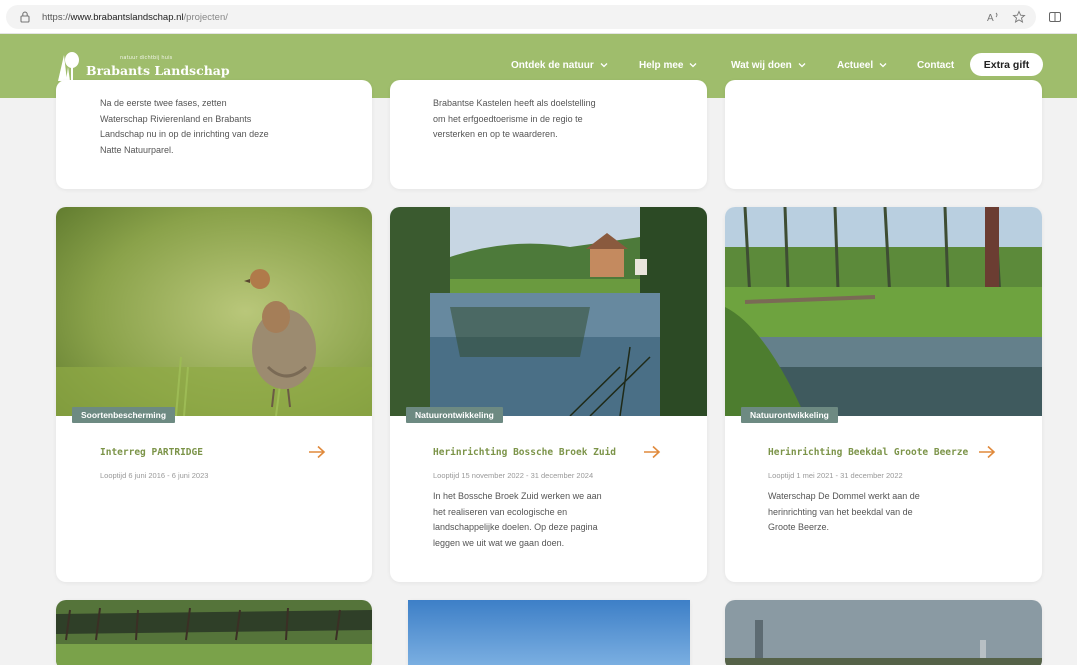  What do you see at coordinates (163, 103) in the screenshot?
I see `card-description-line: Na de eerste twee fases, zetten` at bounding box center [163, 103].